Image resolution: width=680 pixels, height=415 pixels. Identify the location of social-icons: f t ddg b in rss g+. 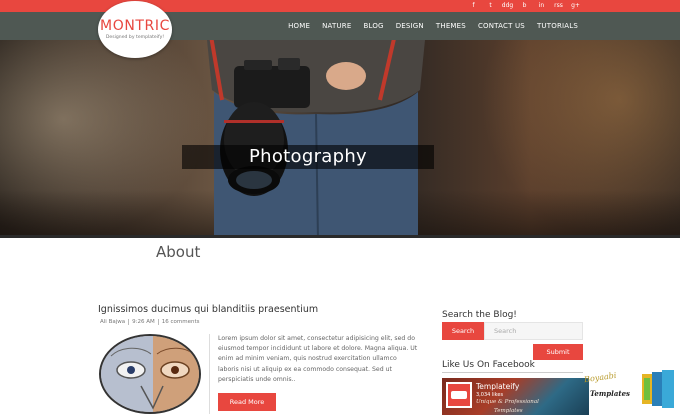
(524, 6).